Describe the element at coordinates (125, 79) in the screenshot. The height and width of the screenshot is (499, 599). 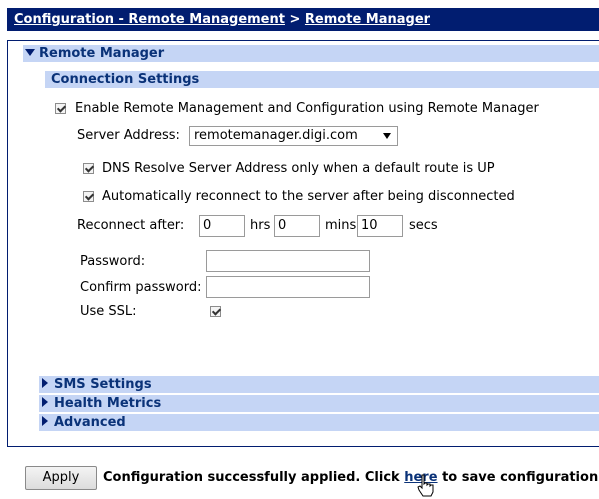
I see `subsection-title-connection-settings: Connection Settings` at that location.